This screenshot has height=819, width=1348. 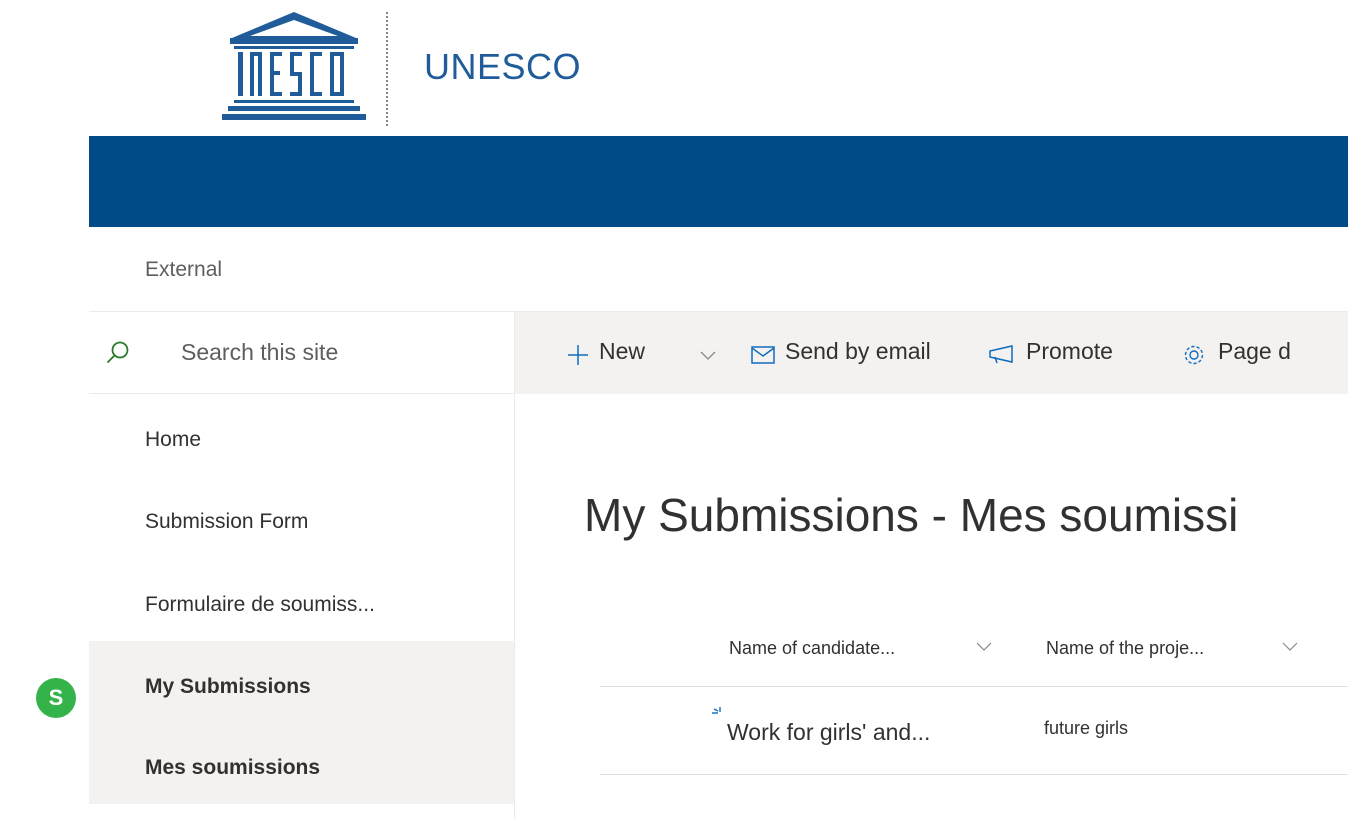 What do you see at coordinates (858, 351) in the screenshot?
I see `send-by-email-button: Send by email` at bounding box center [858, 351].